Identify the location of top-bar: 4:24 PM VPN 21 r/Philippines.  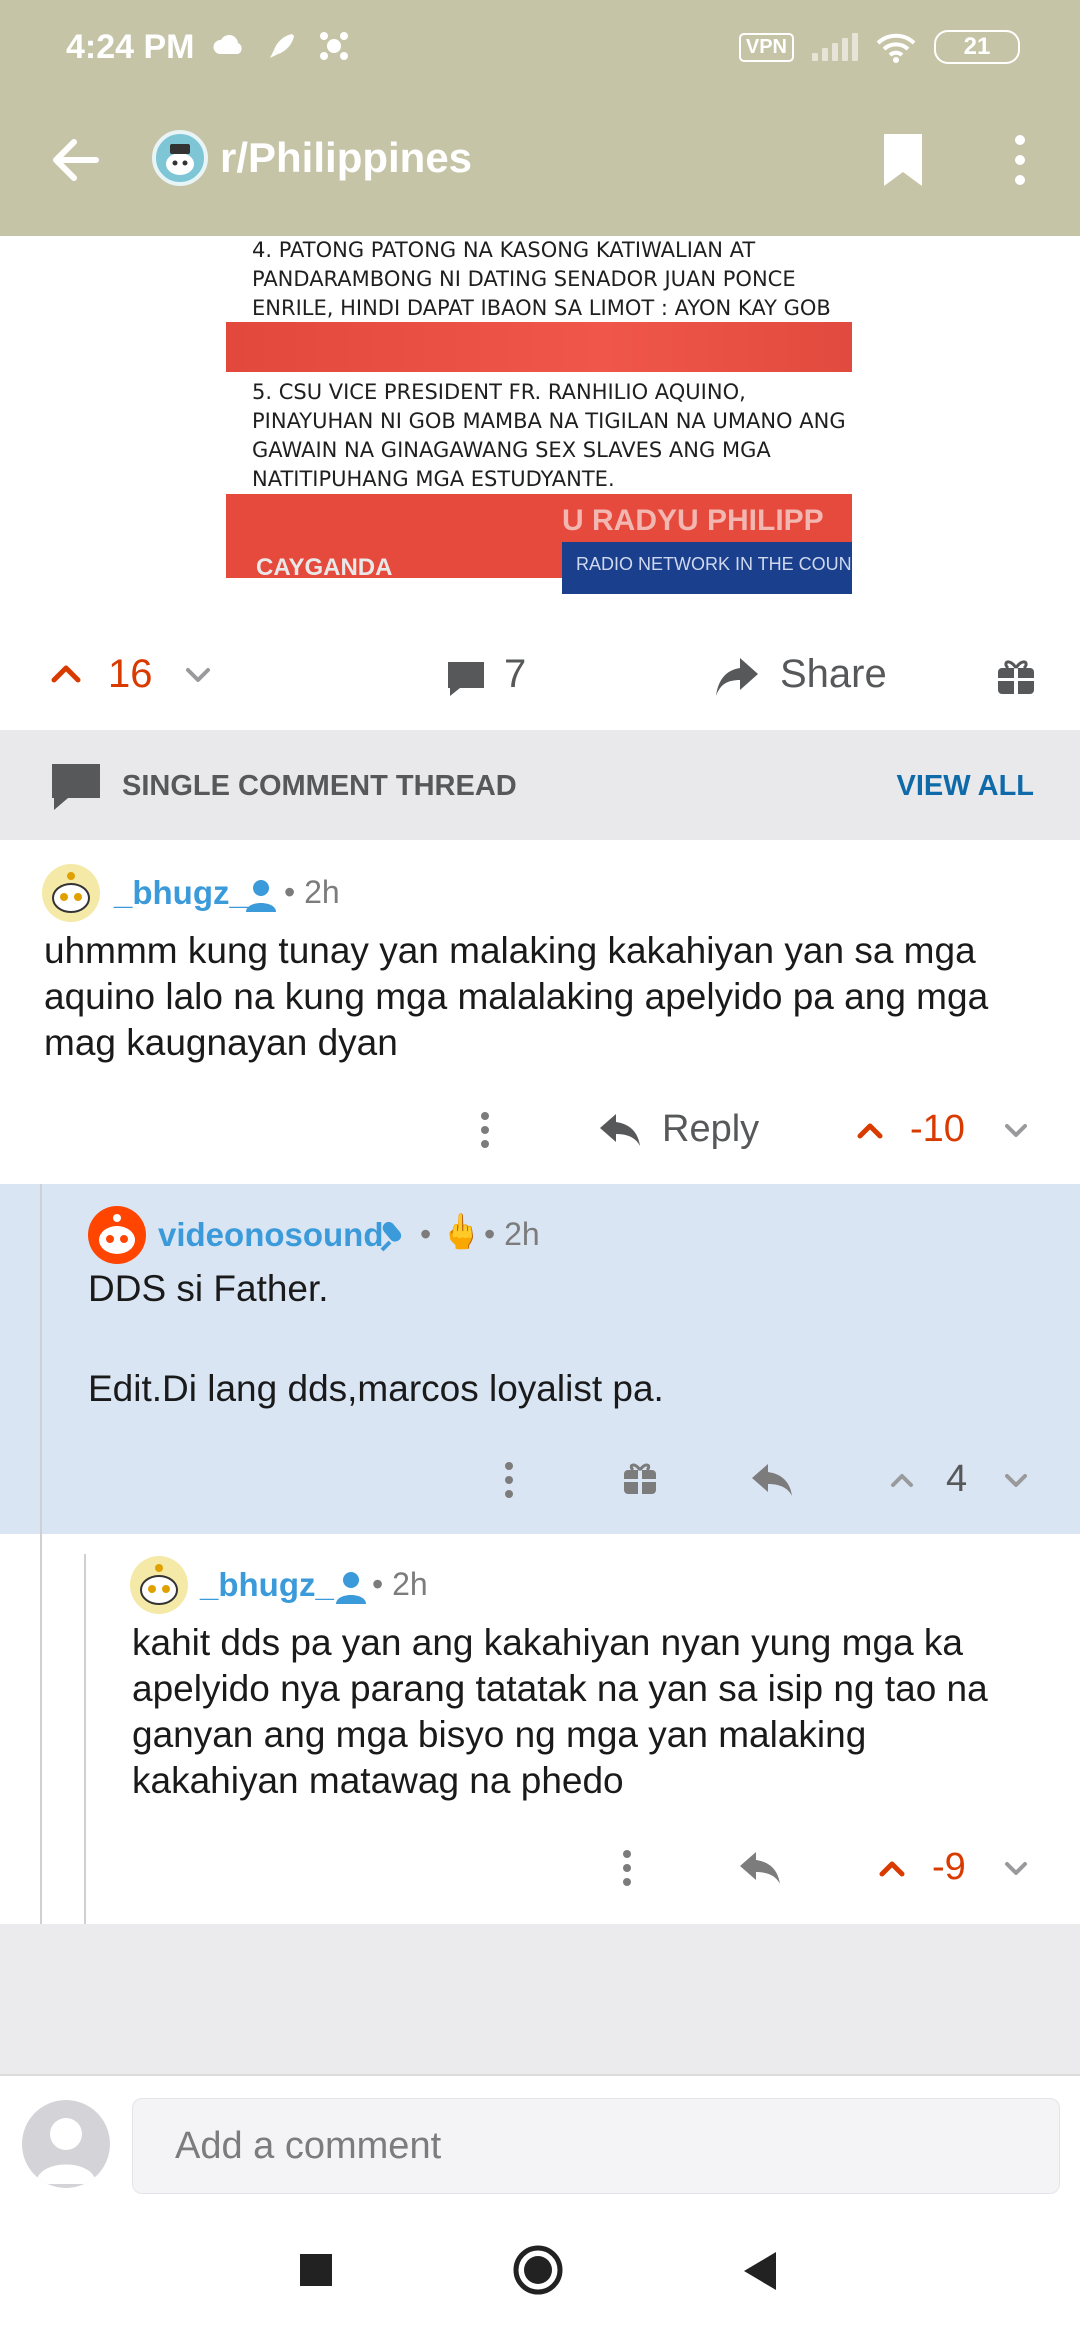
(540, 118).